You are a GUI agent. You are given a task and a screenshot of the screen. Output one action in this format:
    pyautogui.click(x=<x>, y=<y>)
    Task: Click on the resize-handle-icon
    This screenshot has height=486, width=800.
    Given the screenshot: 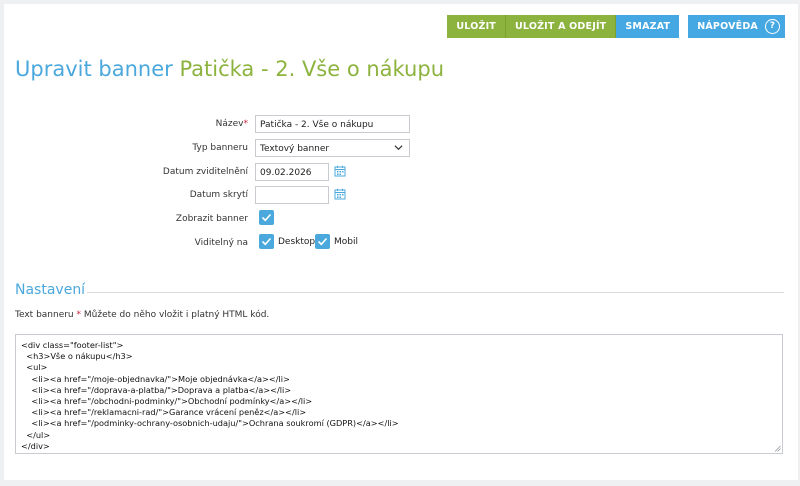 What is the action you would take?
    pyautogui.click(x=777, y=448)
    